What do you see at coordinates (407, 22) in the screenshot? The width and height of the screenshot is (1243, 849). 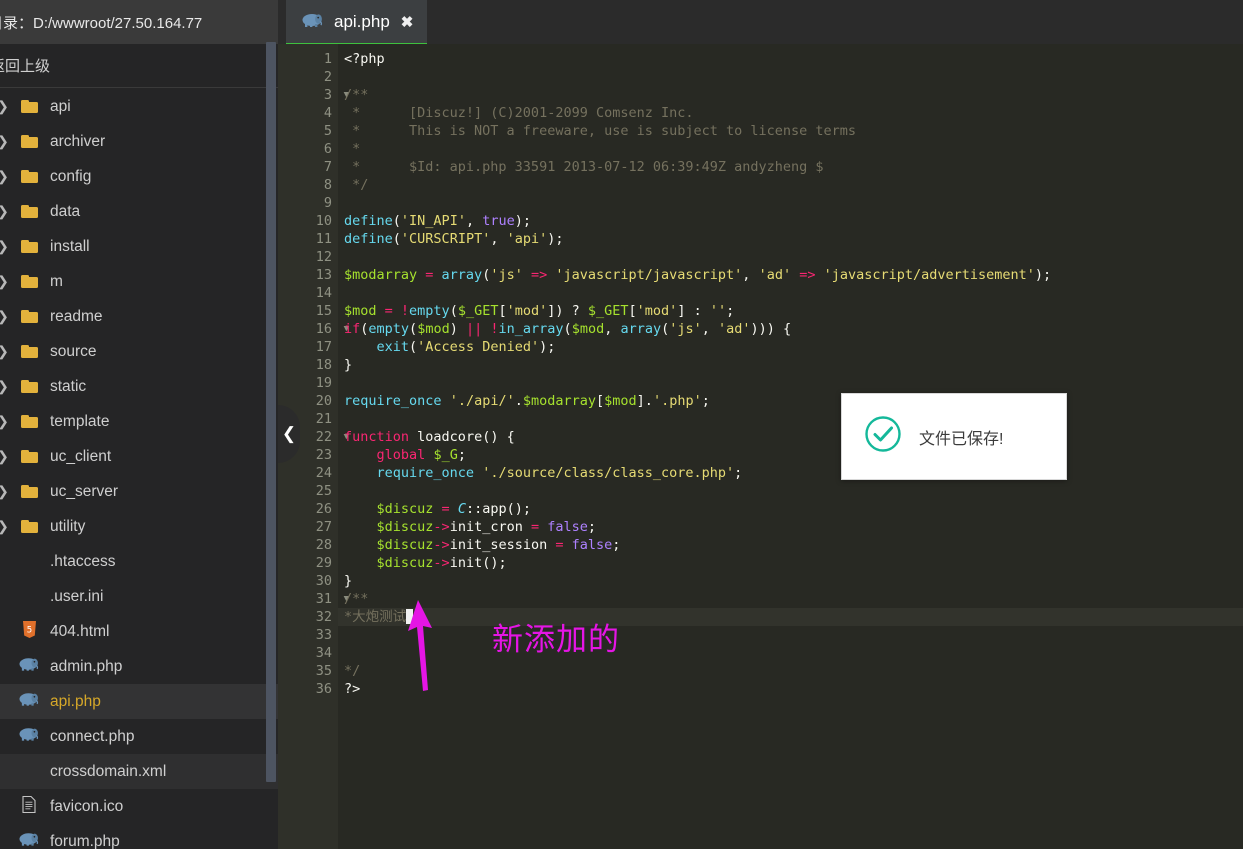 I see `close-icon: ✖` at bounding box center [407, 22].